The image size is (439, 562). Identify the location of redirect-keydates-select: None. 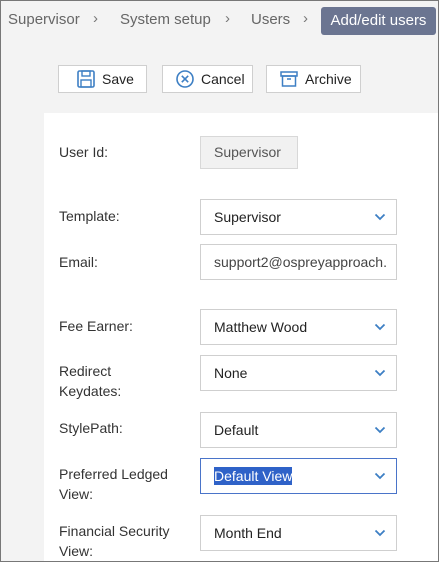
(298, 373).